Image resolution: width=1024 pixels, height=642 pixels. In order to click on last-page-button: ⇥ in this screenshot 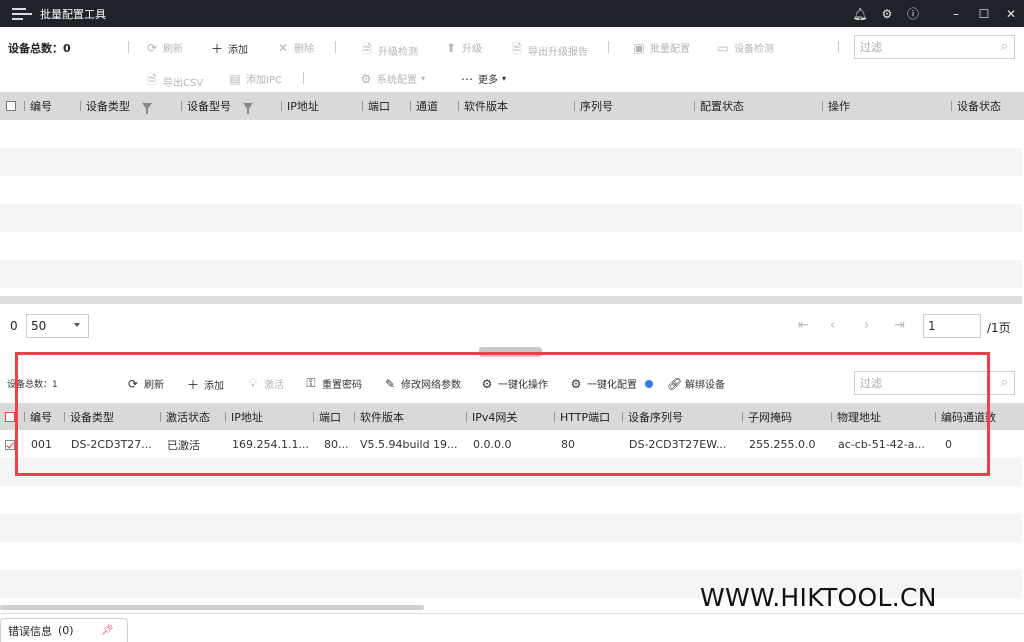, I will do `click(899, 325)`.